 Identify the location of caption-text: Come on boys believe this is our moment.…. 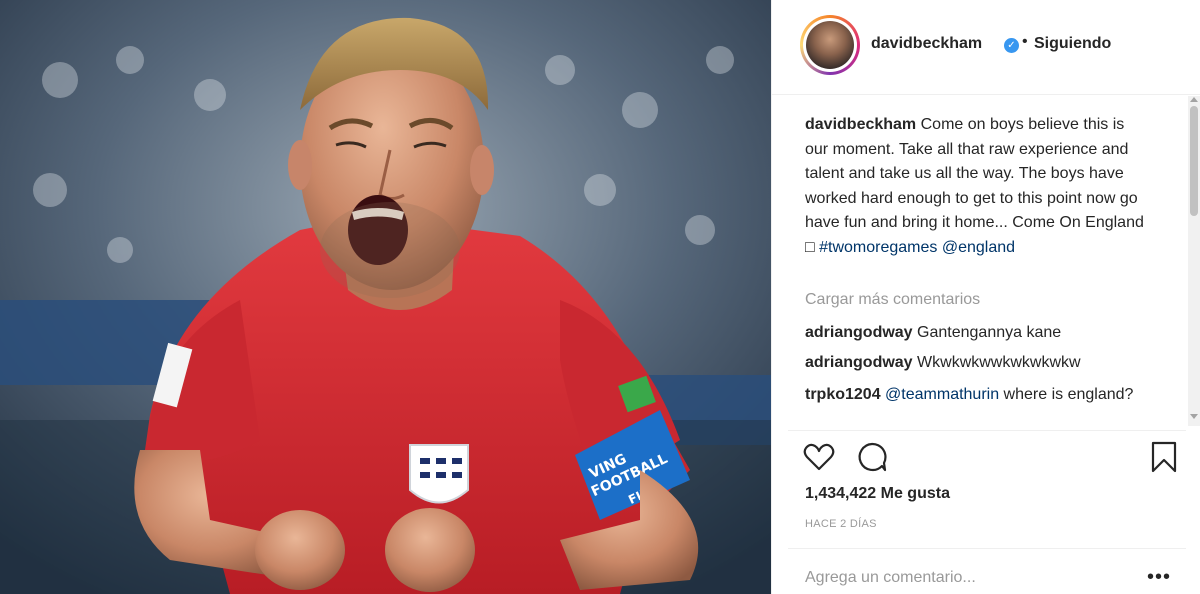
(974, 186).